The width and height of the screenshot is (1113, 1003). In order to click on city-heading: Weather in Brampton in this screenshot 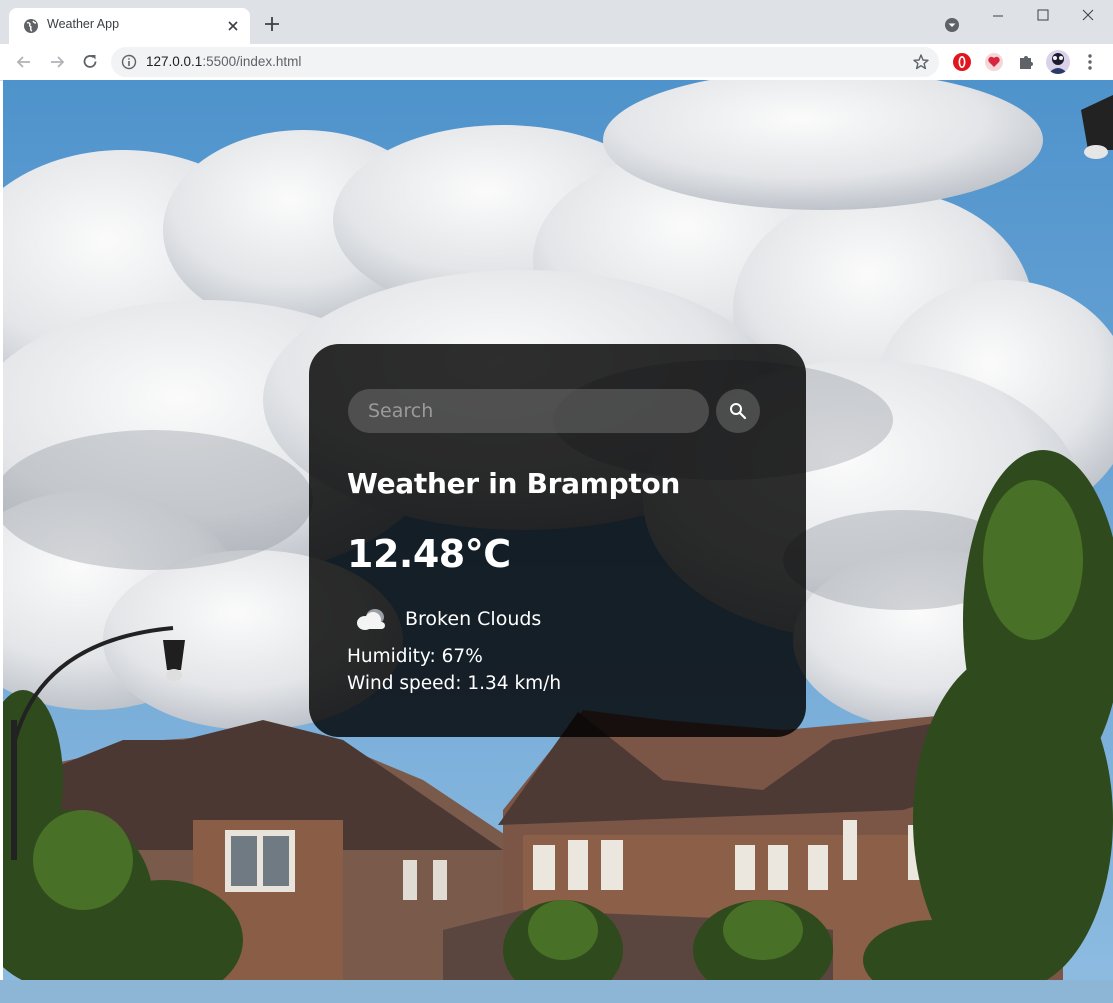, I will do `click(514, 483)`.